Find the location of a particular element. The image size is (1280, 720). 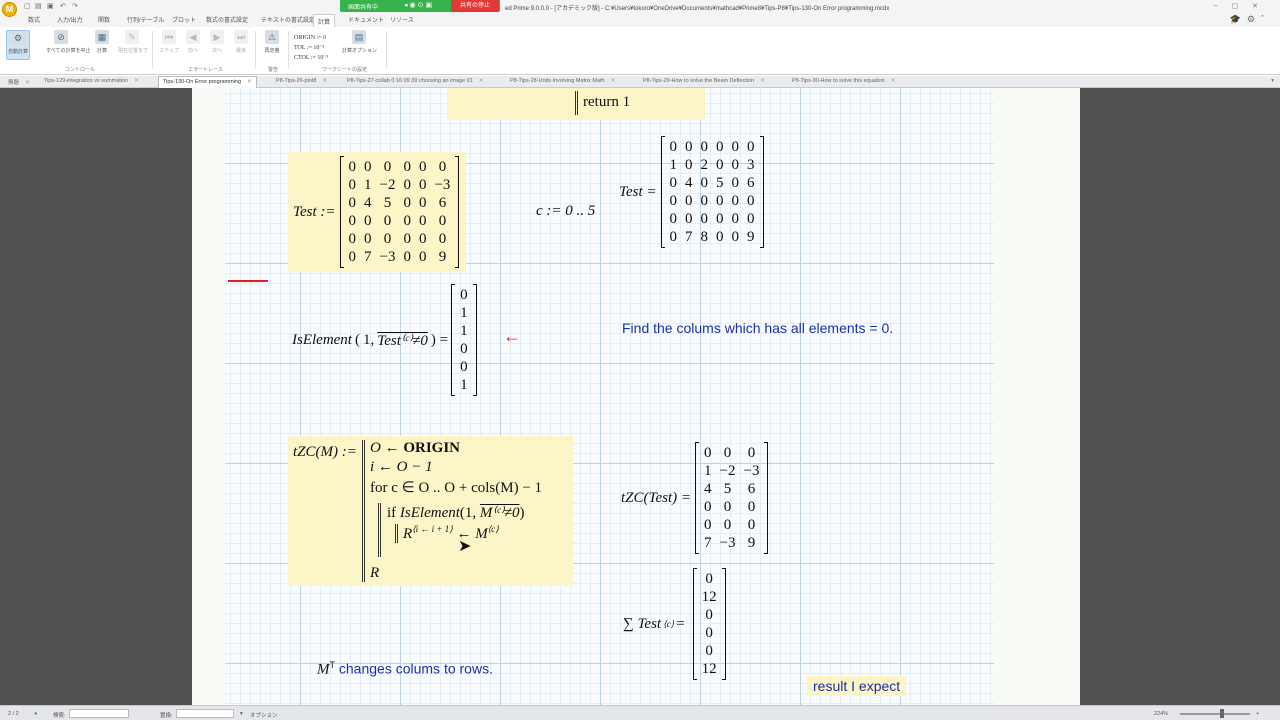

tab-plot: プロット is located at coordinates (184, 19).